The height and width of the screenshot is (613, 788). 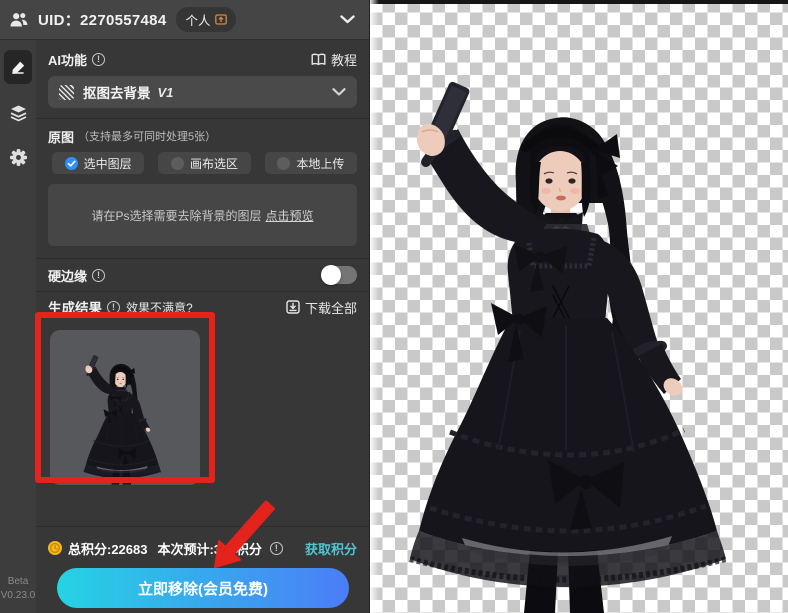 I want to click on plan-badge: 个人, so click(x=206, y=19).